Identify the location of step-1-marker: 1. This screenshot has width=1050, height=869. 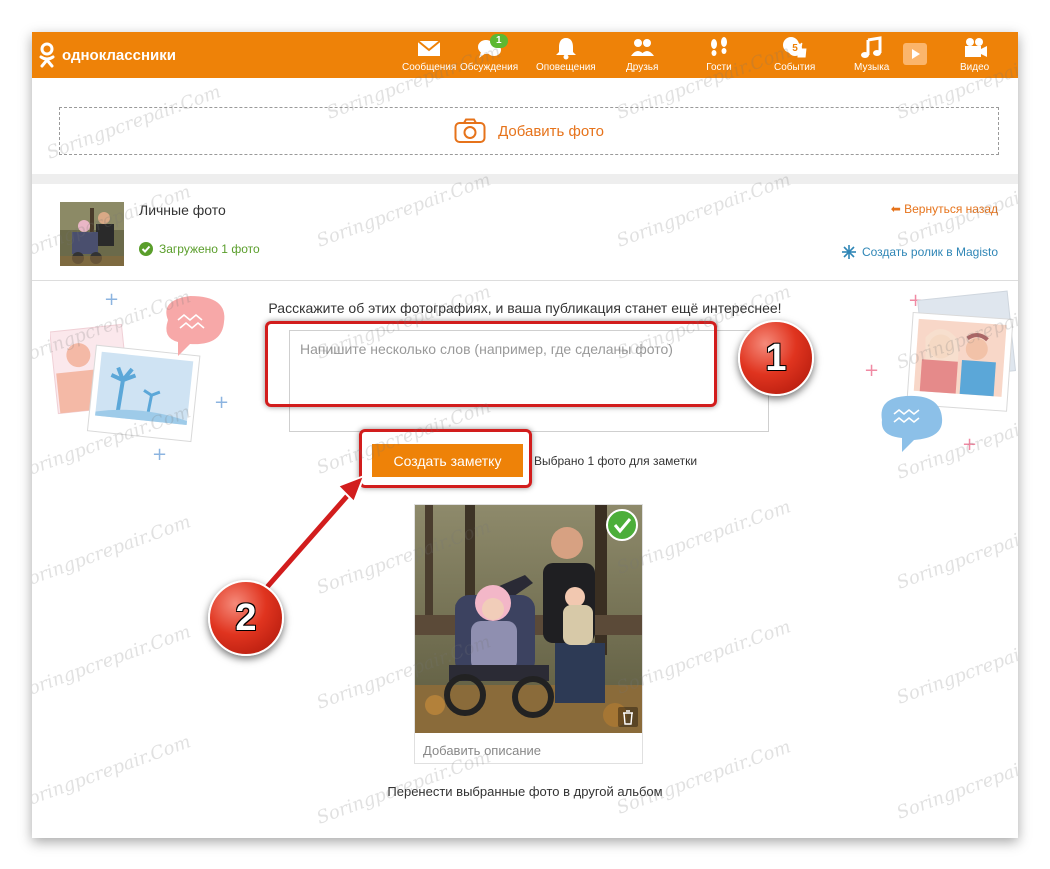
(776, 358).